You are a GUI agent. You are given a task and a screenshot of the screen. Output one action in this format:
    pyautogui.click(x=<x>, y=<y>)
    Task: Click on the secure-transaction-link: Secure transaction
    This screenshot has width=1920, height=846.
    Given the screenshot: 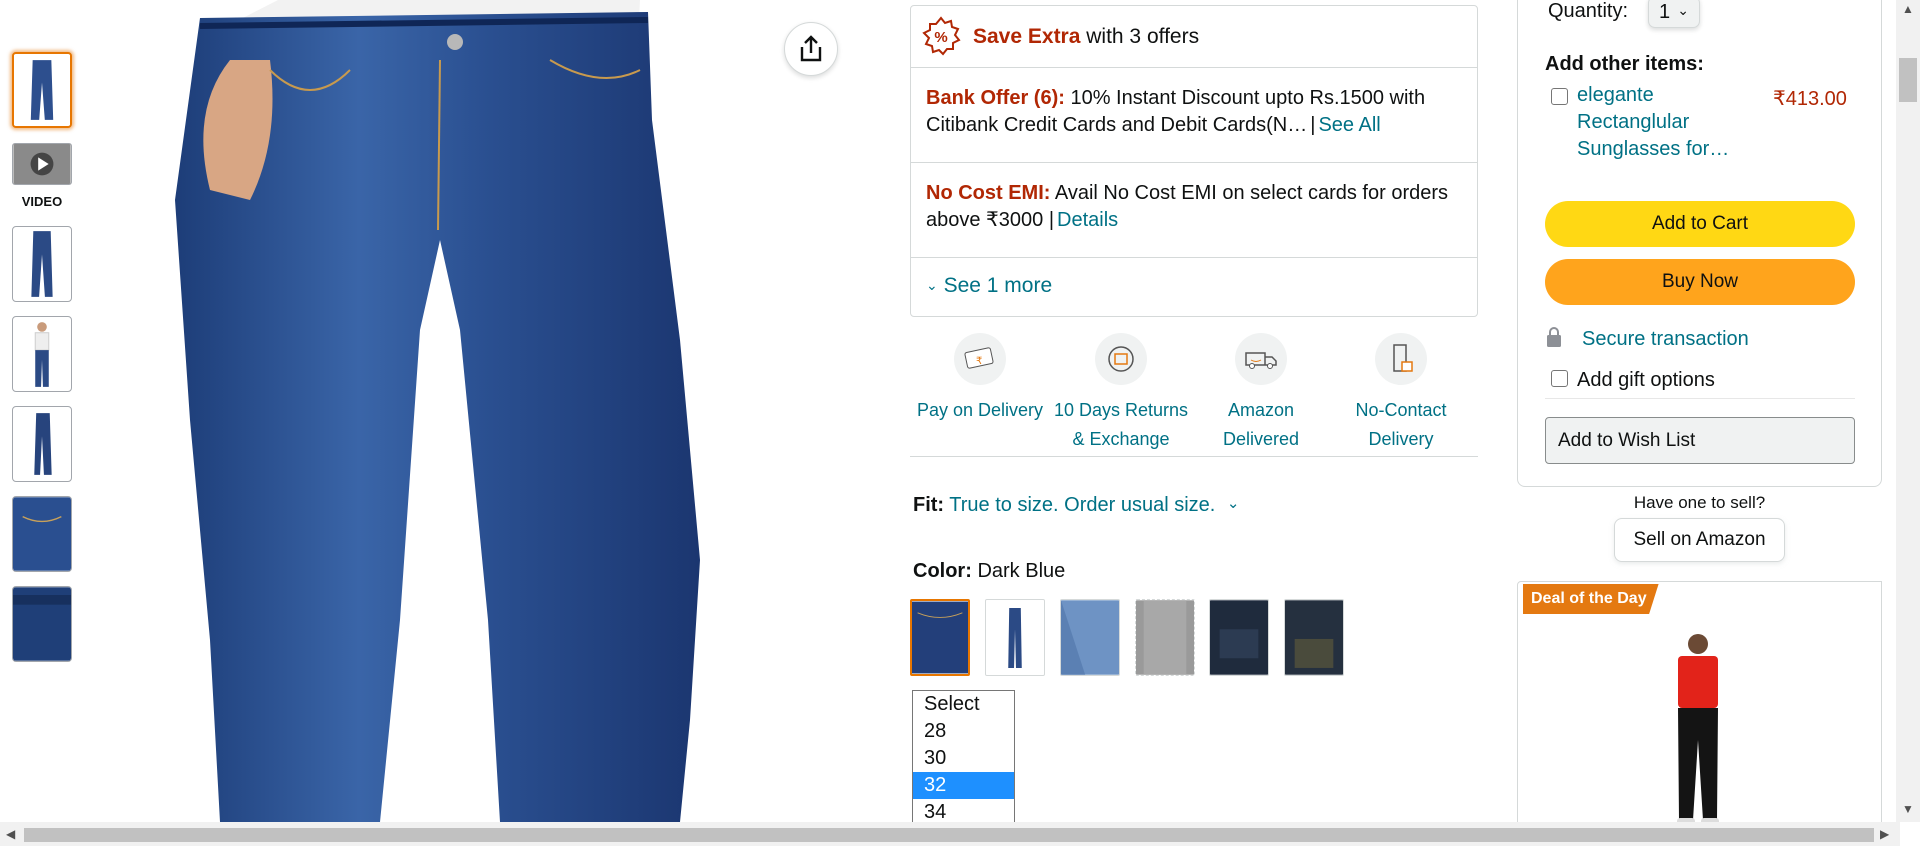 What is the action you would take?
    pyautogui.click(x=1665, y=339)
    